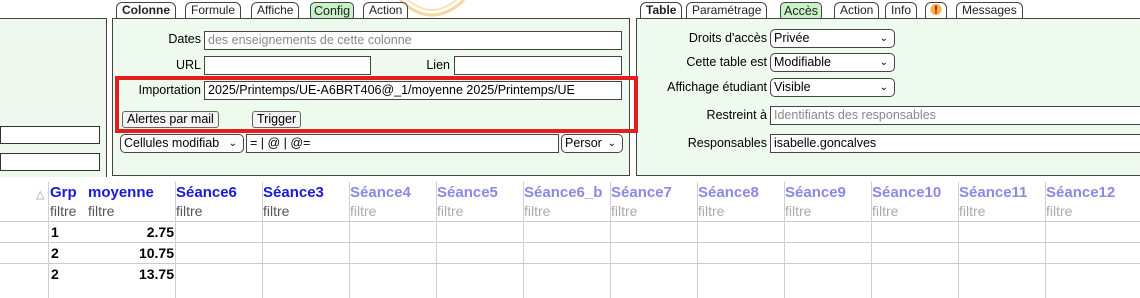 This screenshot has width=1140, height=298. What do you see at coordinates (293, 193) in the screenshot?
I see `header-seance3: Séance3` at bounding box center [293, 193].